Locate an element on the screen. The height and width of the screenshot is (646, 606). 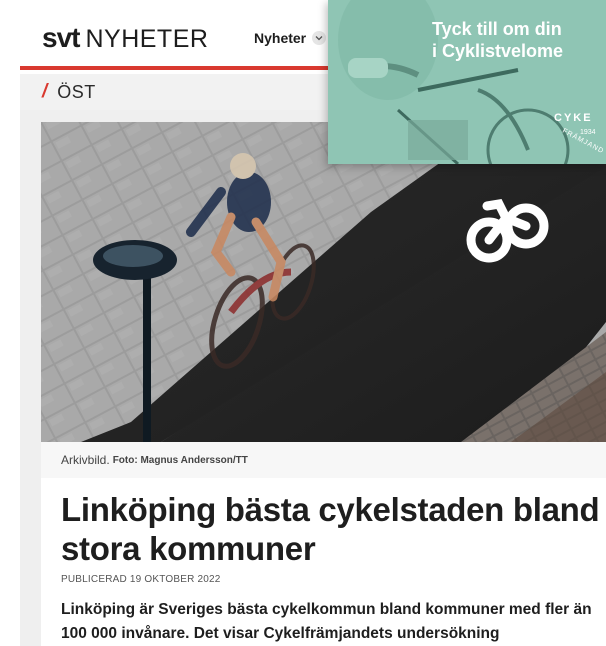
nyheter-menu-button: Nyheter is located at coordinates (290, 38).